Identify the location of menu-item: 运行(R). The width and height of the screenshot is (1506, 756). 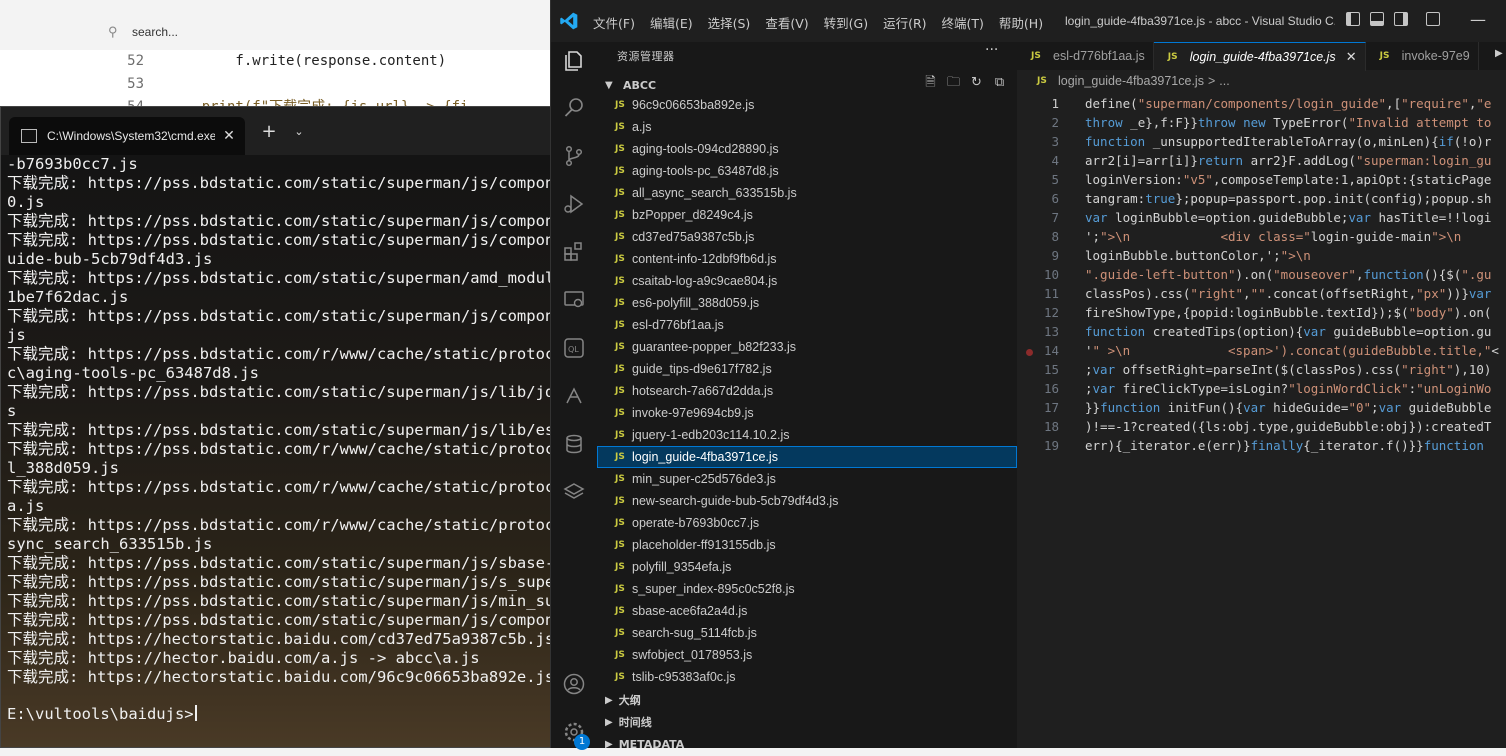
(904, 22).